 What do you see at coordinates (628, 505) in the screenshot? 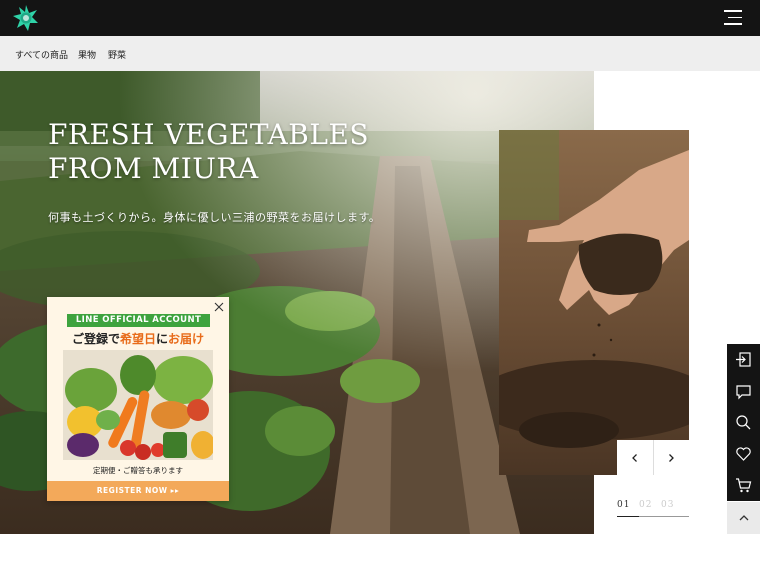
I see `slide-number: 01` at bounding box center [628, 505].